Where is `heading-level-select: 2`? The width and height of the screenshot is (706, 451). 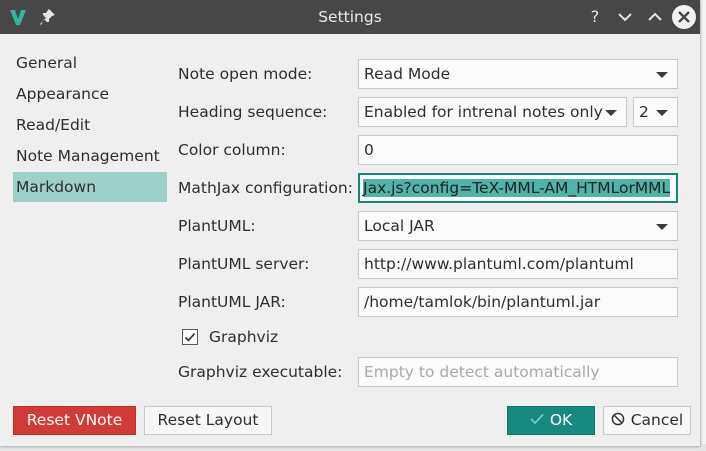
heading-level-select: 2 is located at coordinates (655, 112).